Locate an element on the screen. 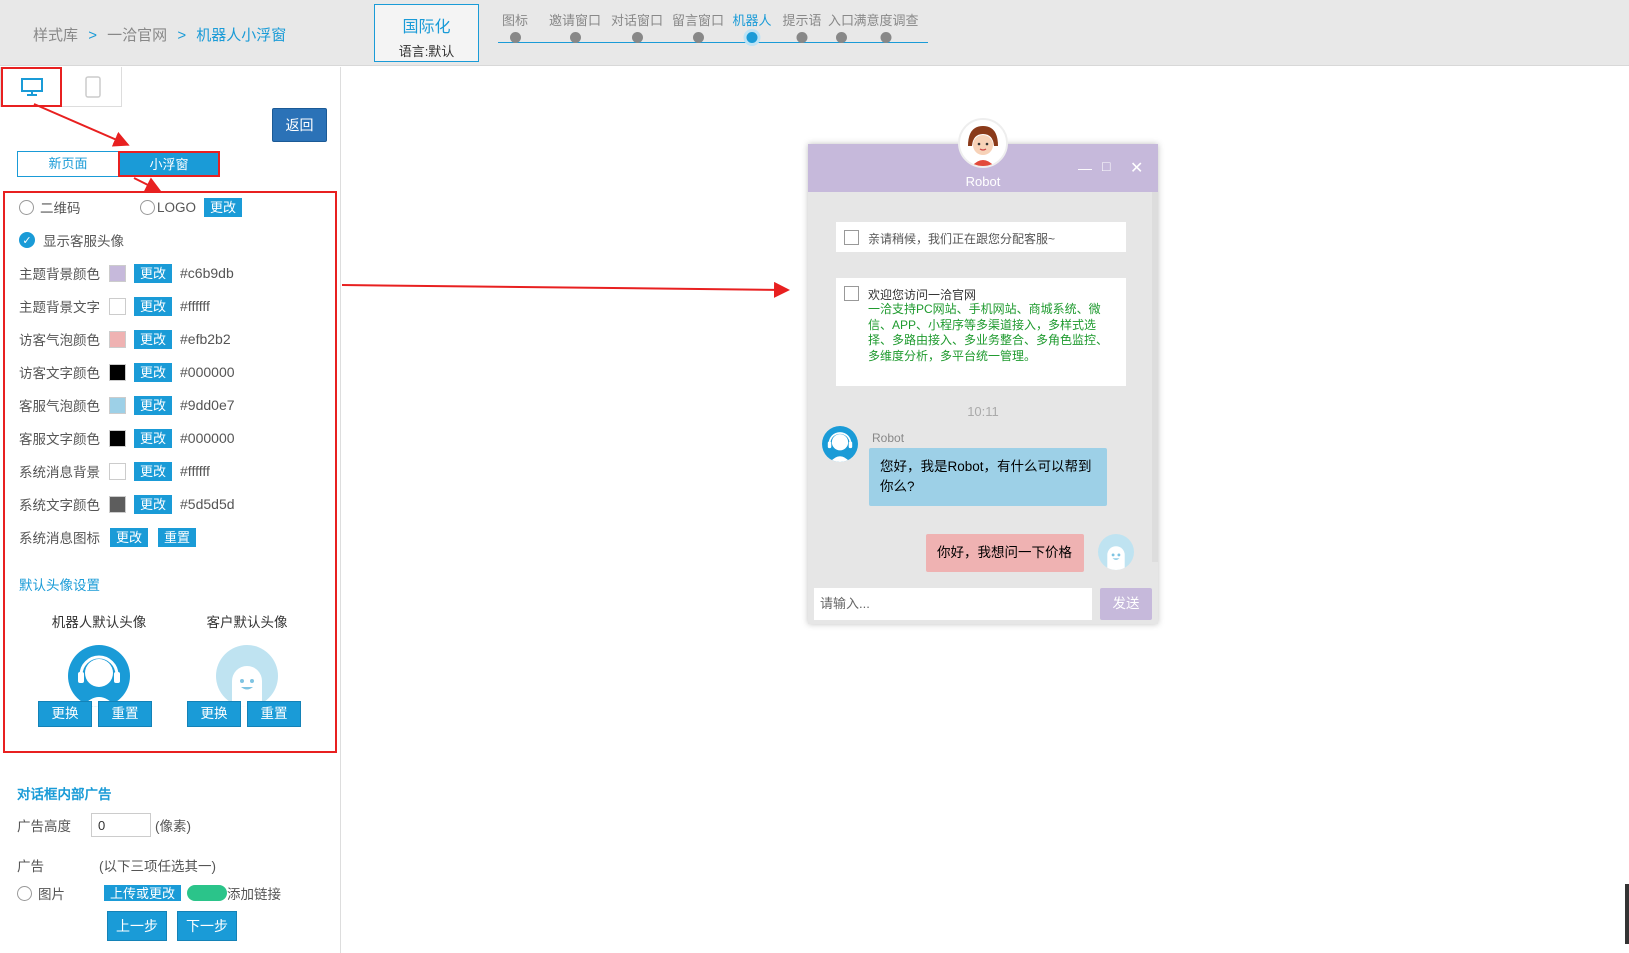  chat-scrollbar is located at coordinates (1155, 377).